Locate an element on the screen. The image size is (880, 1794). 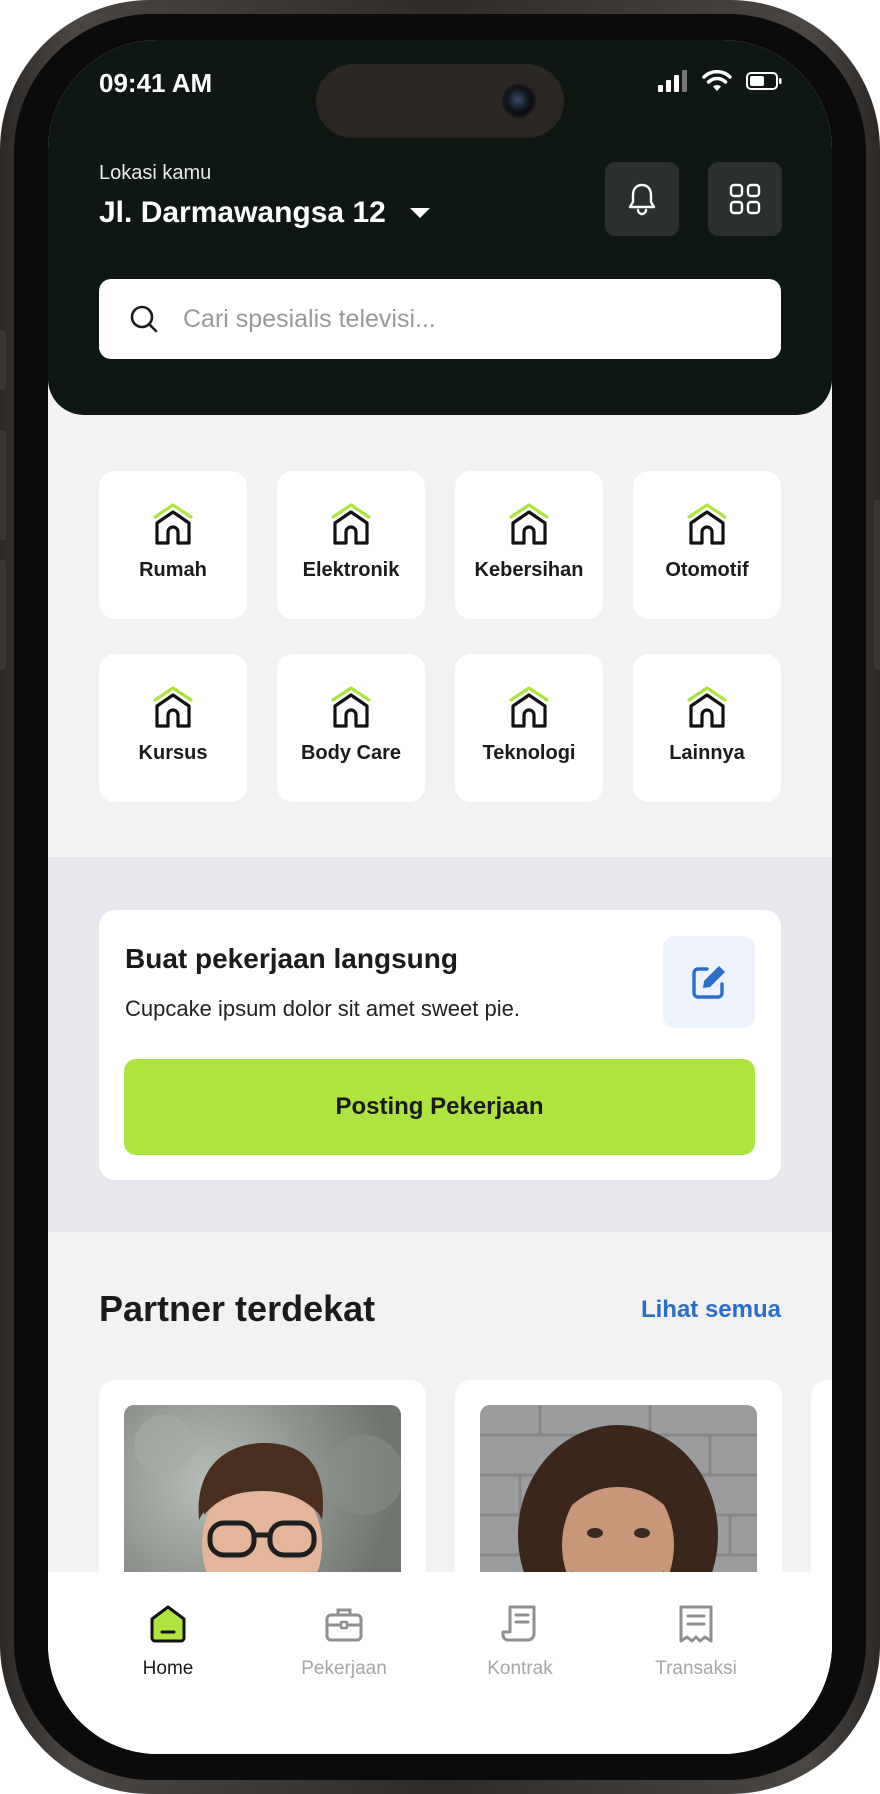
status-icons is located at coordinates (720, 81).